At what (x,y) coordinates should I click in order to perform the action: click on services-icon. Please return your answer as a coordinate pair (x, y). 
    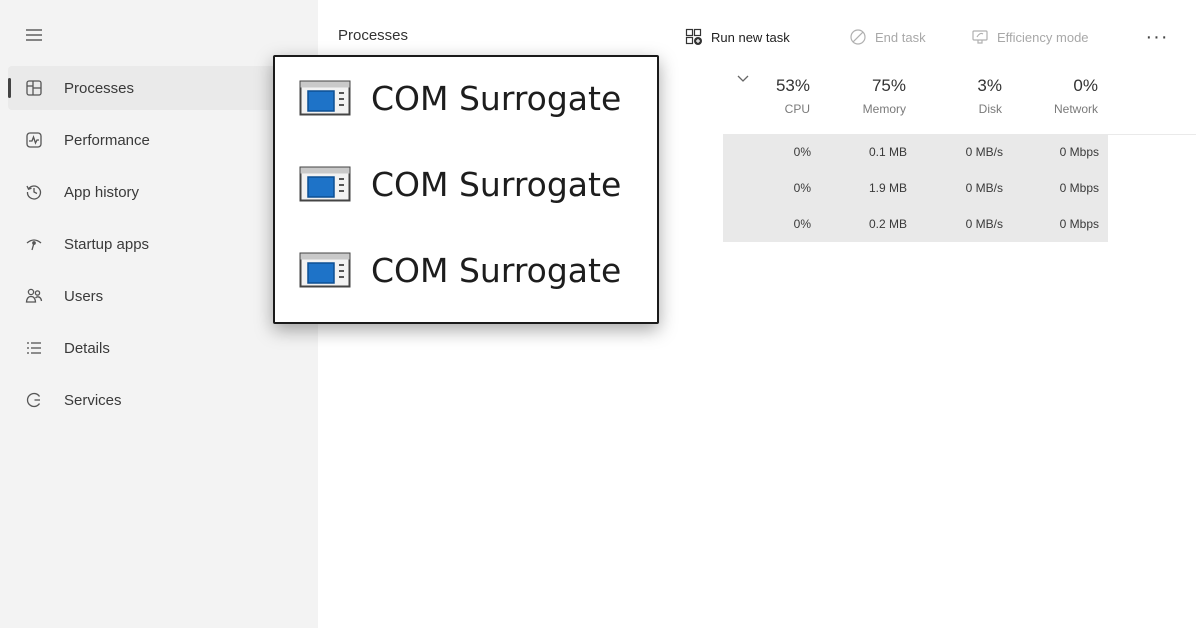
    Looking at the image, I should click on (34, 400).